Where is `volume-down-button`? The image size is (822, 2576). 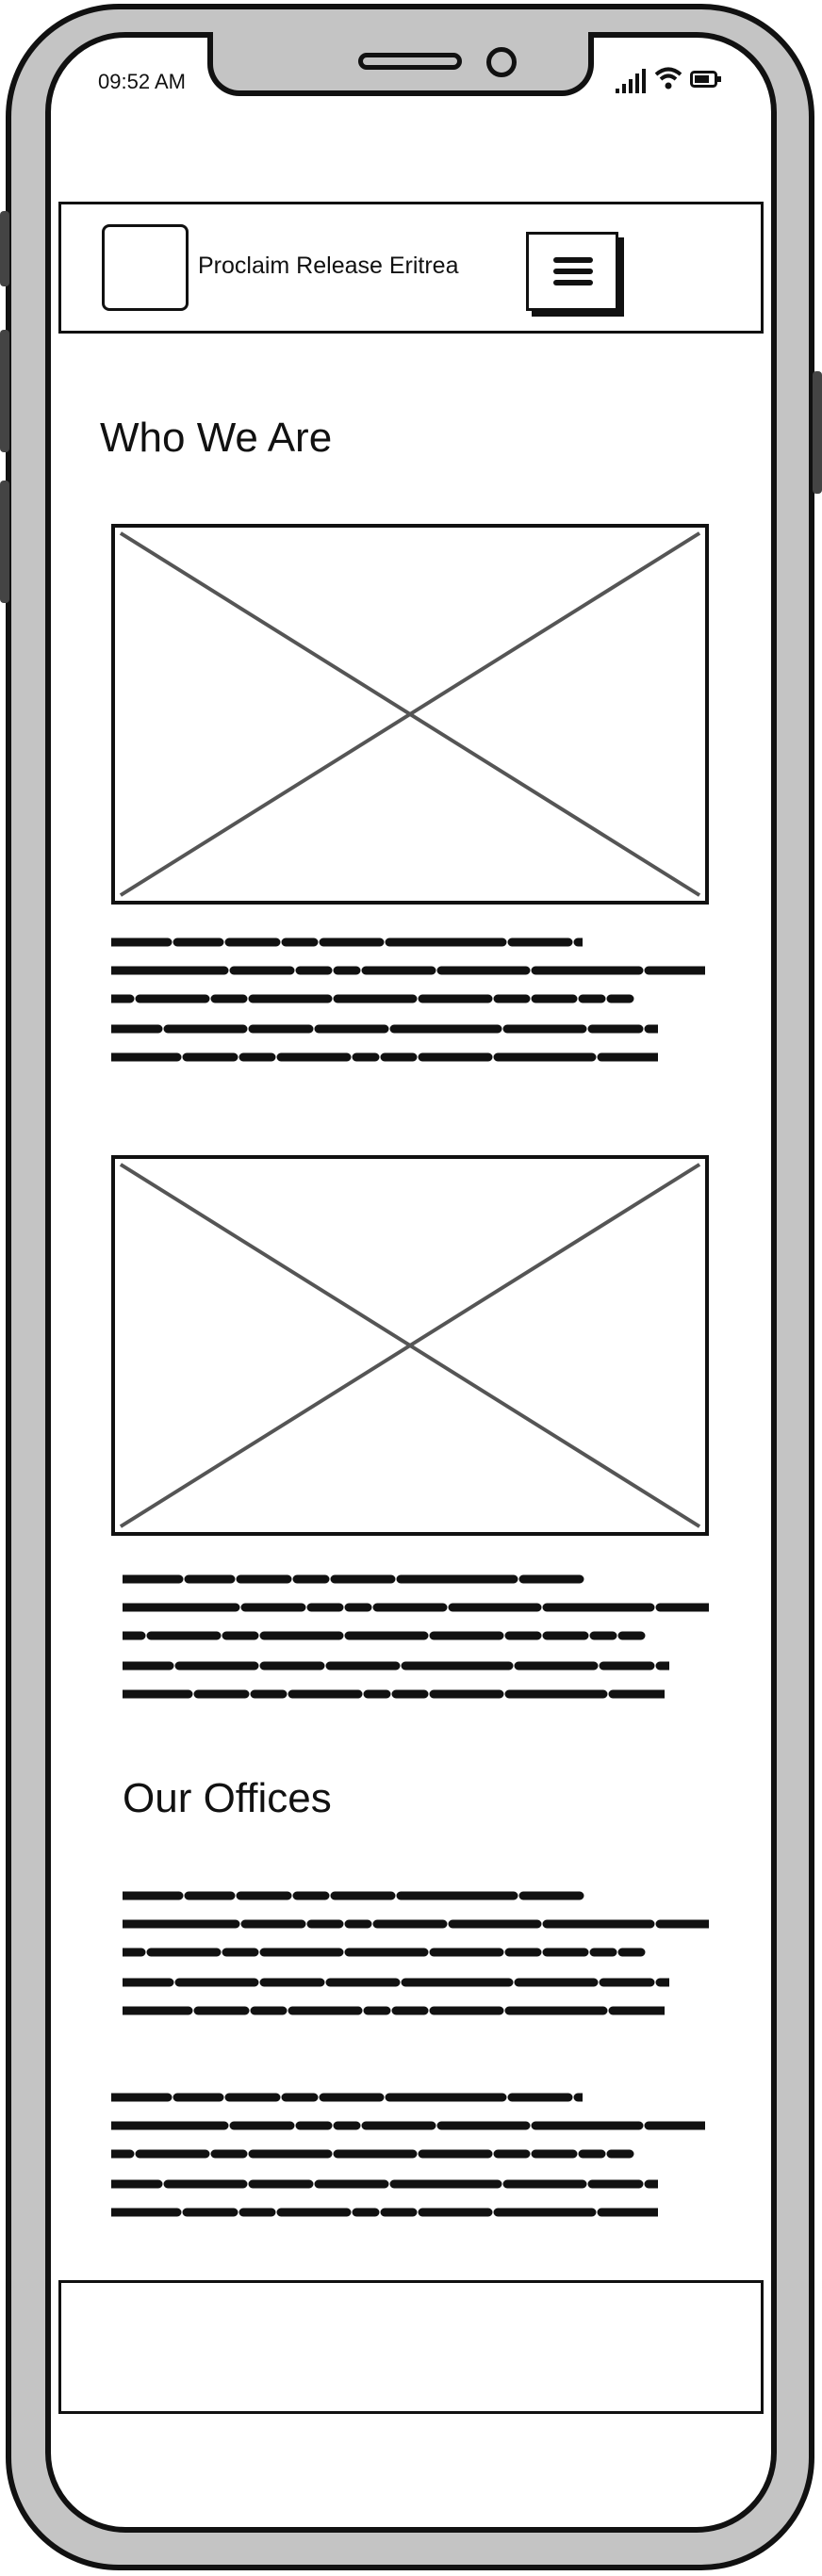
volume-down-button is located at coordinates (4, 542).